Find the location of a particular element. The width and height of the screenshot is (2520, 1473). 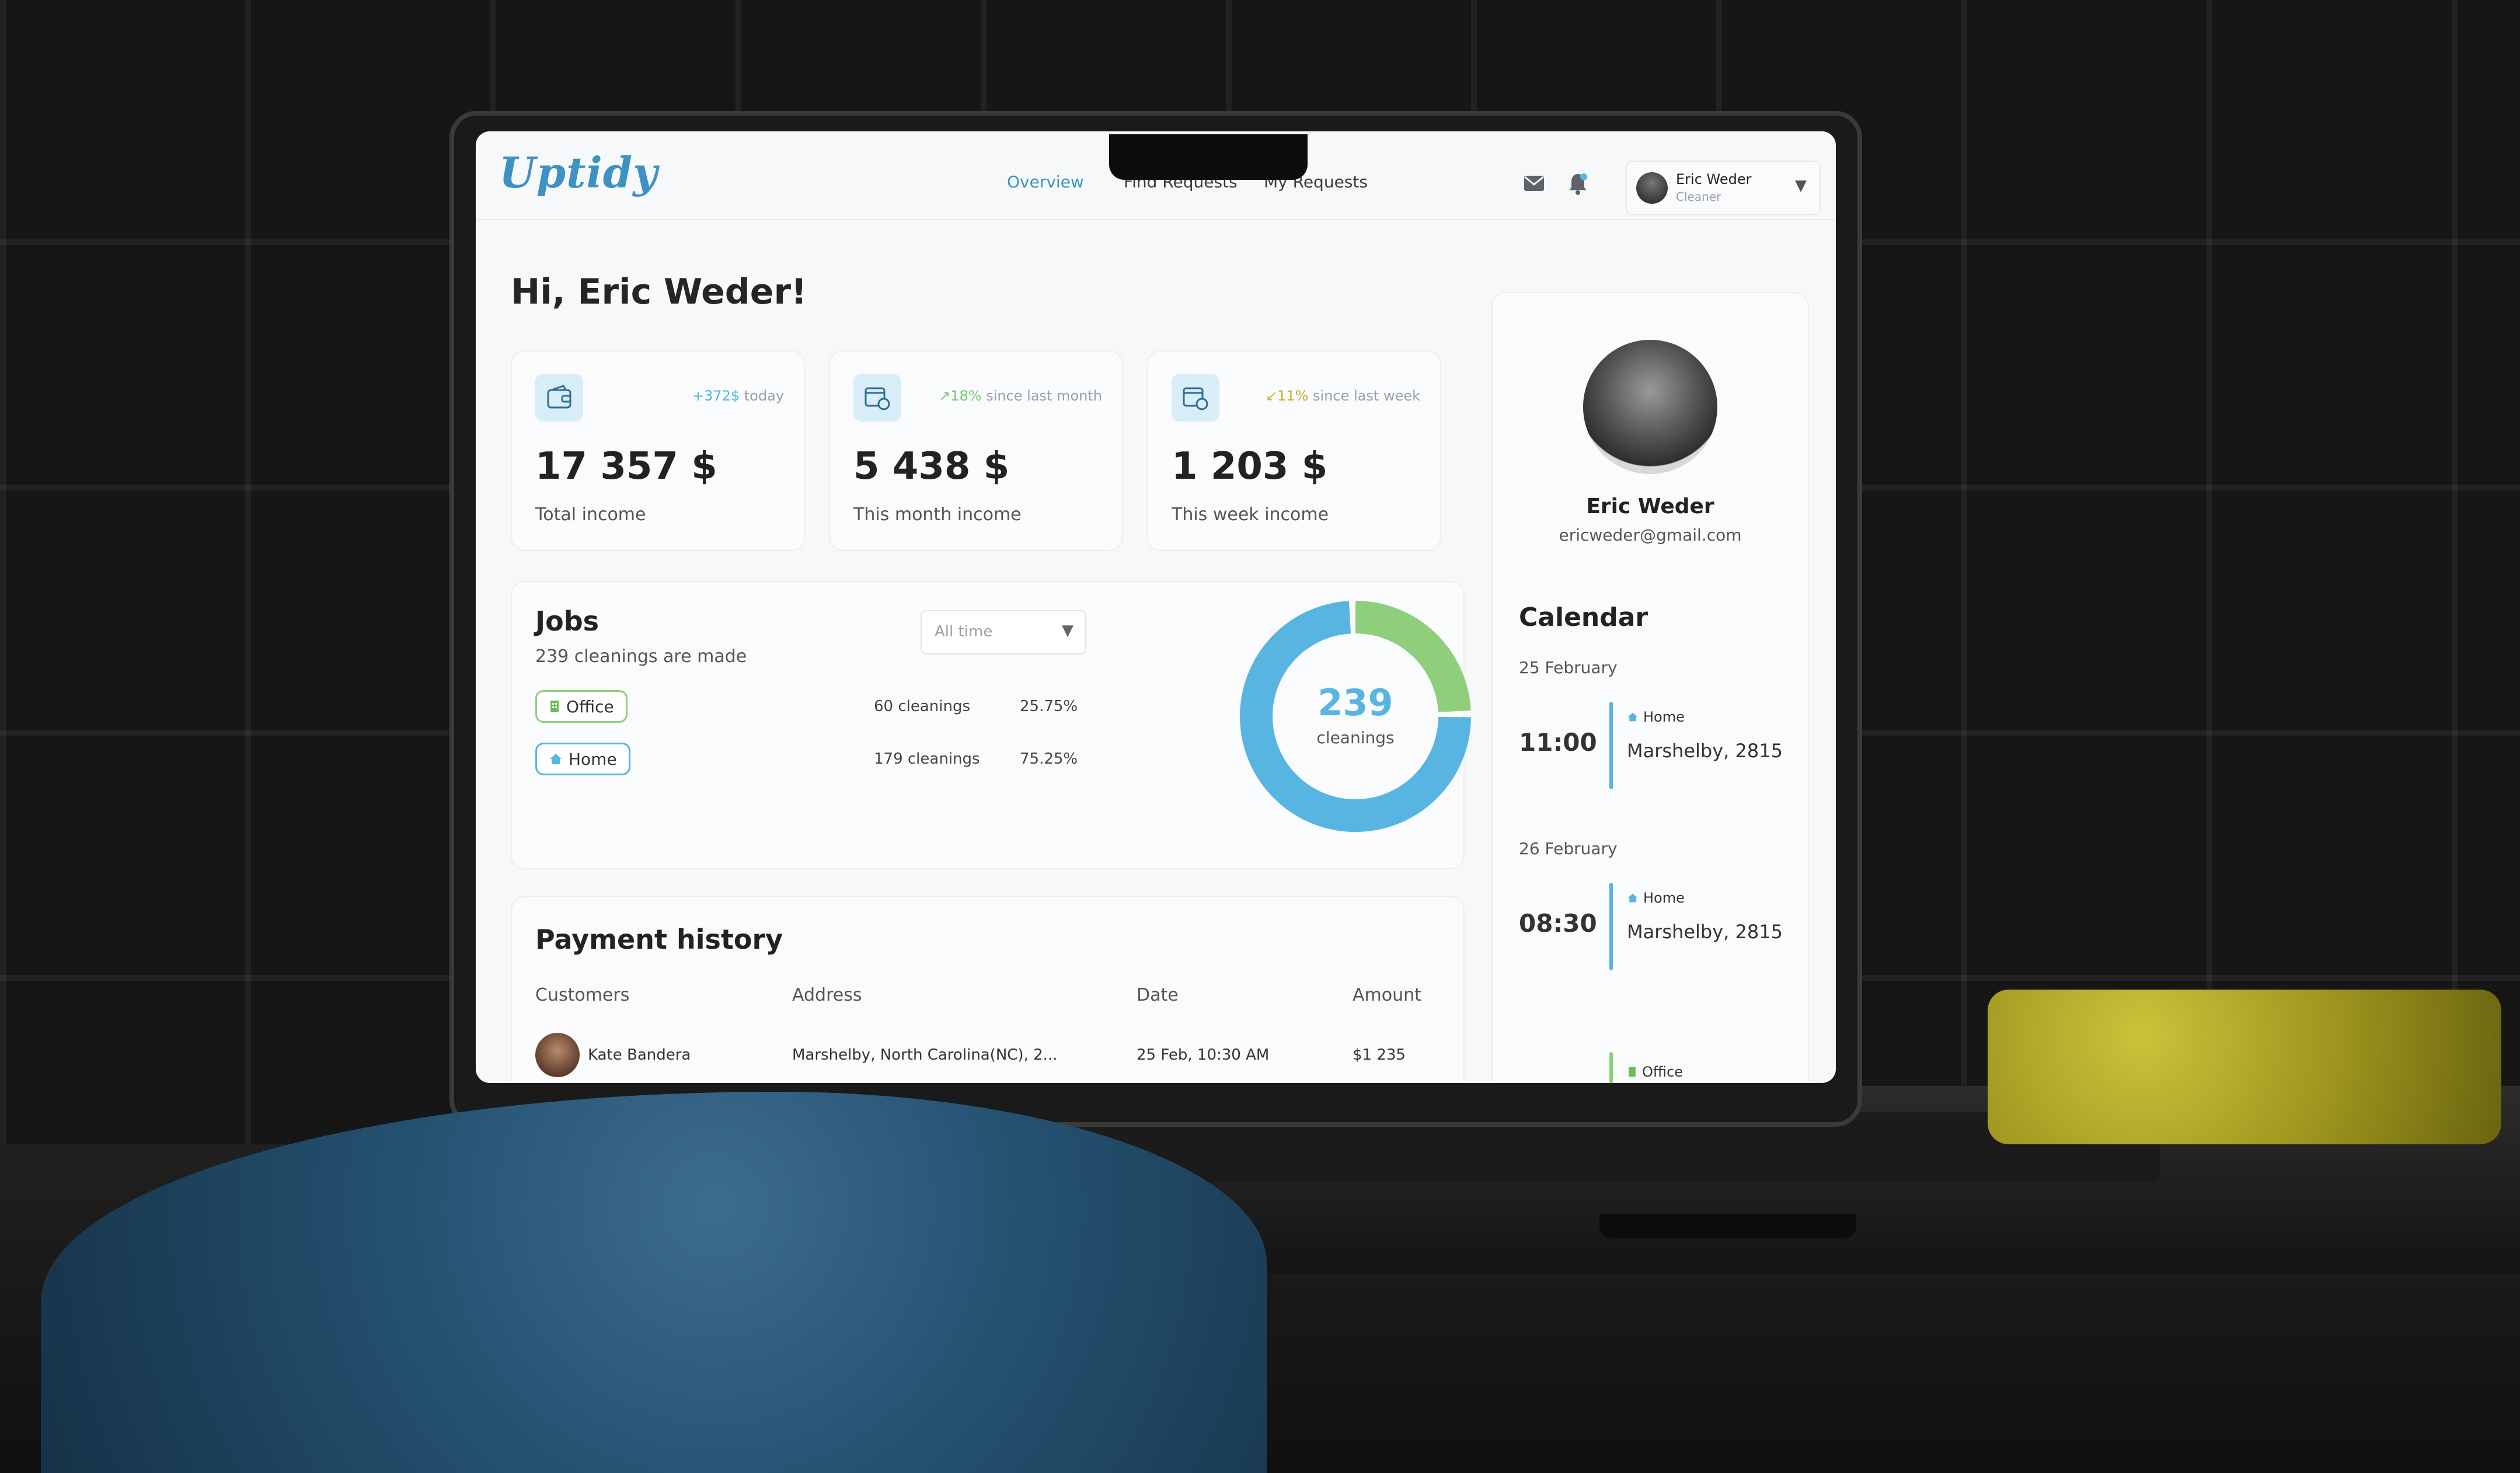

calendar-date: 25 February is located at coordinates (1568, 667).